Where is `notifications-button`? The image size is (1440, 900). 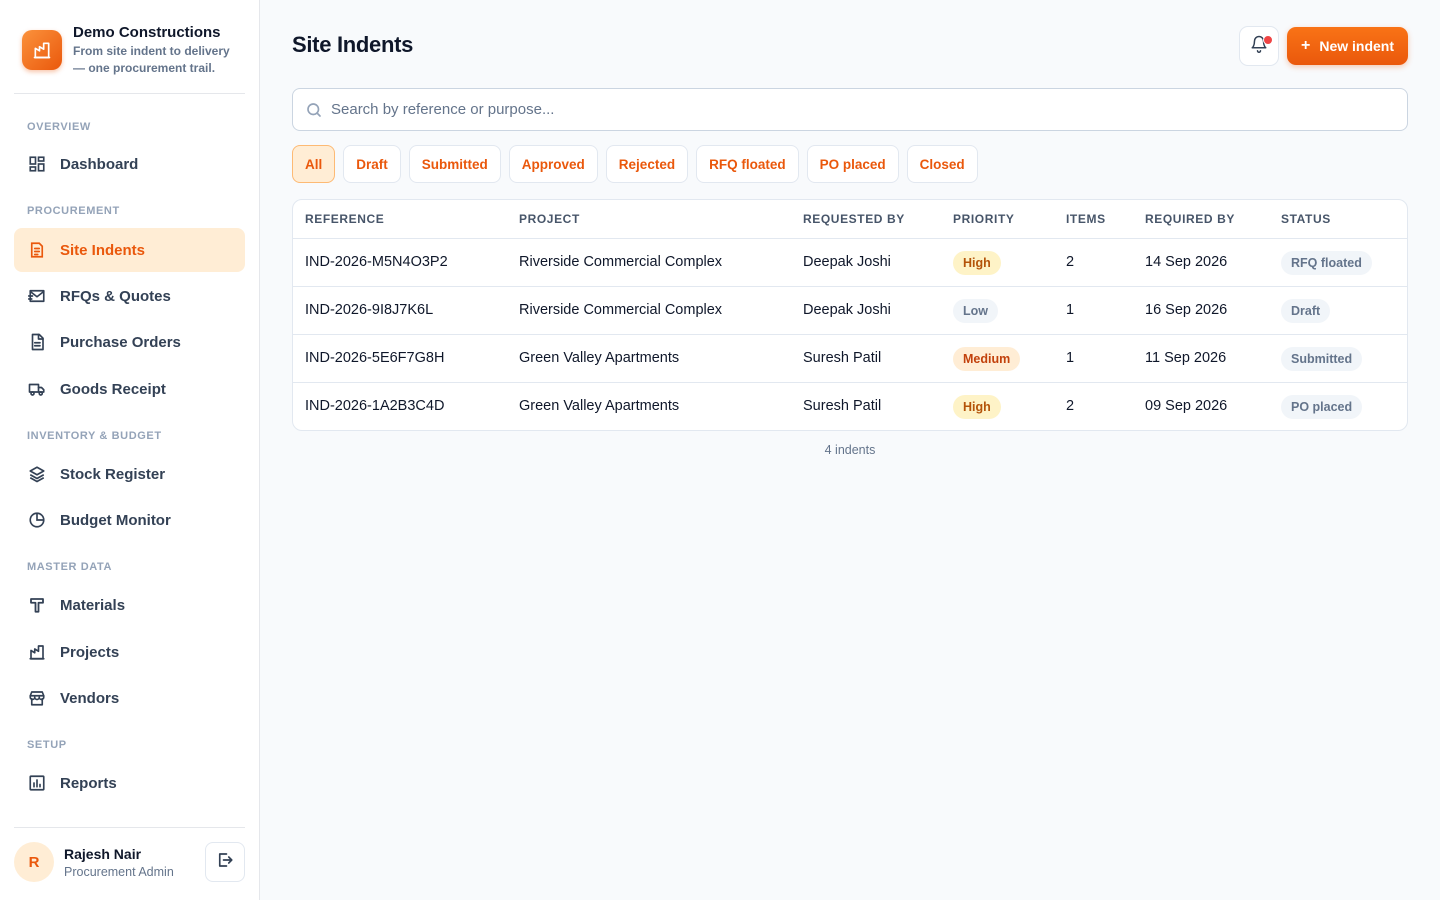
notifications-button is located at coordinates (1259, 46).